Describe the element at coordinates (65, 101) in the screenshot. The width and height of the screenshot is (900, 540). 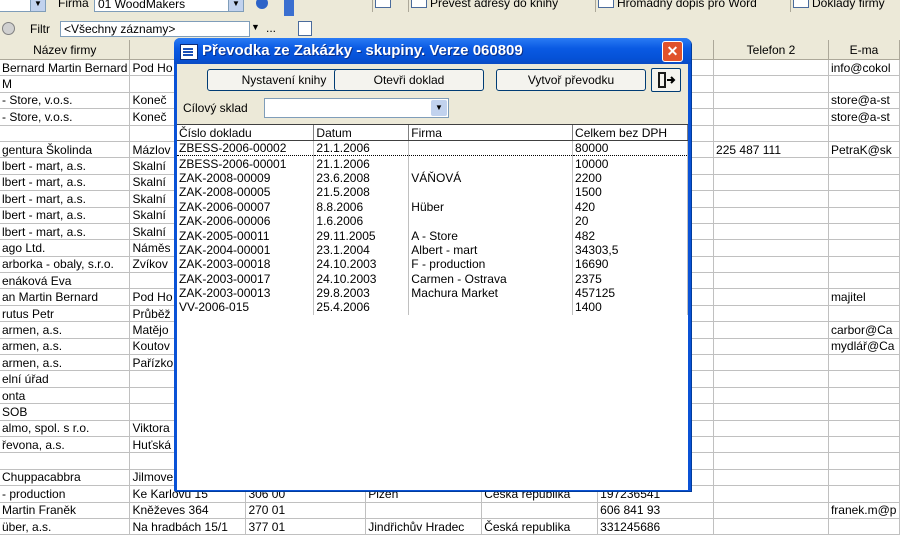
I see `grid-cell: - Store, v.o.s.` at that location.